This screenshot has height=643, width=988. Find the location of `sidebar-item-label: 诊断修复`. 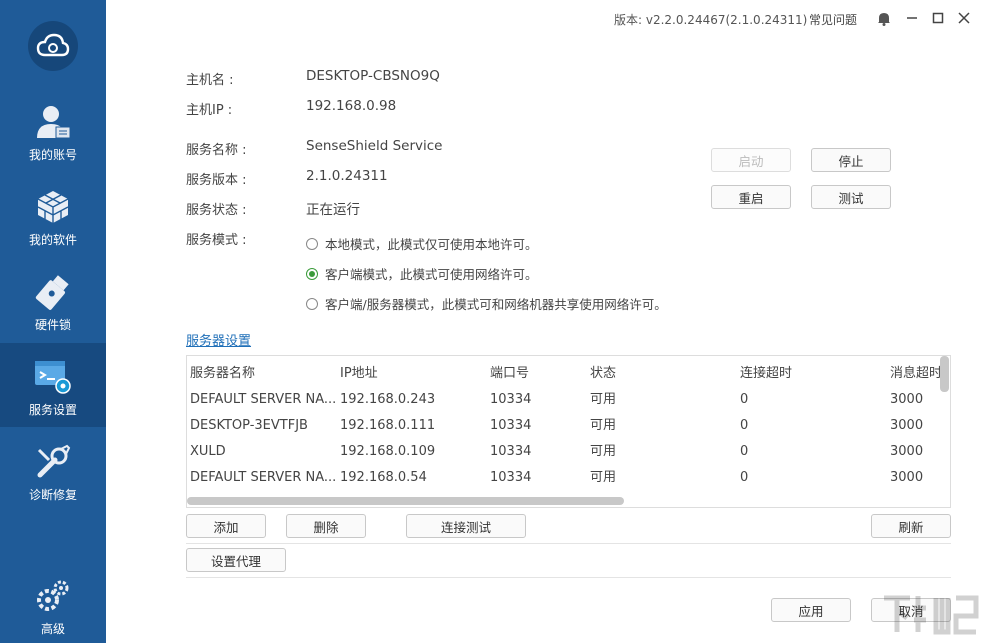

sidebar-item-label: 诊断修复 is located at coordinates (52, 495).